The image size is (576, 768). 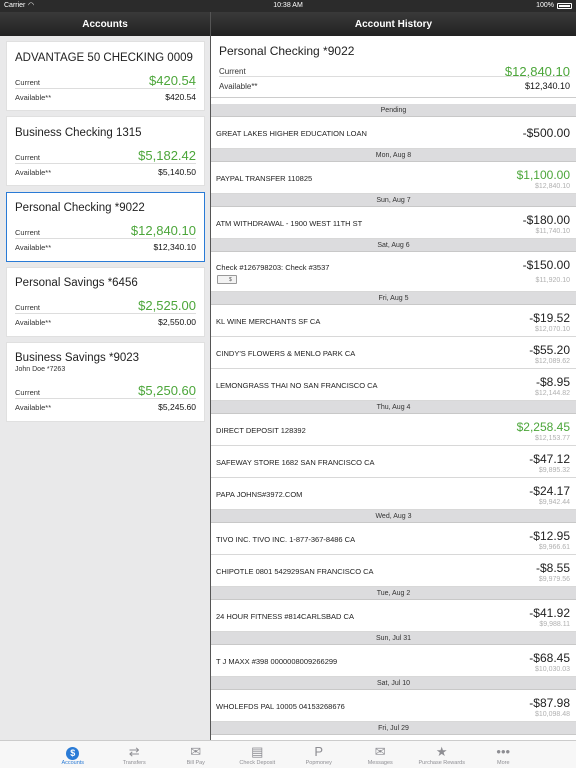 I want to click on transaction-description: ATM WITHDRAWAL - 1900 WEST 11TH ST, so click(x=289, y=223).